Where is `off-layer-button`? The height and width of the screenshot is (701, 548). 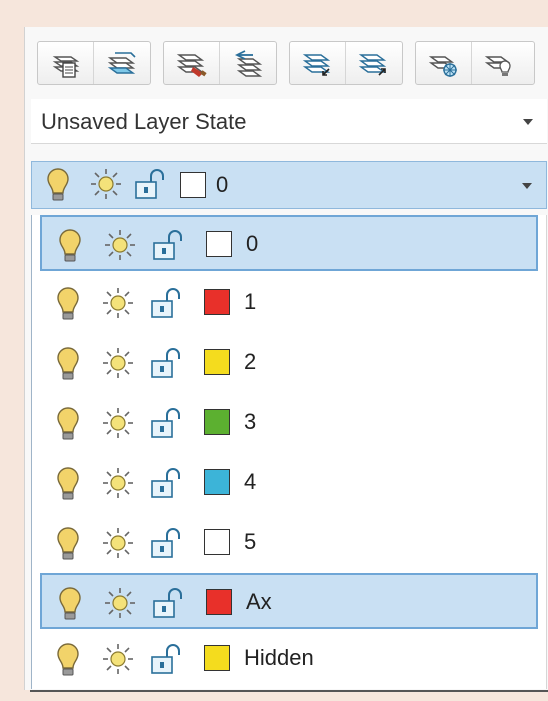
off-layer-button is located at coordinates (500, 63).